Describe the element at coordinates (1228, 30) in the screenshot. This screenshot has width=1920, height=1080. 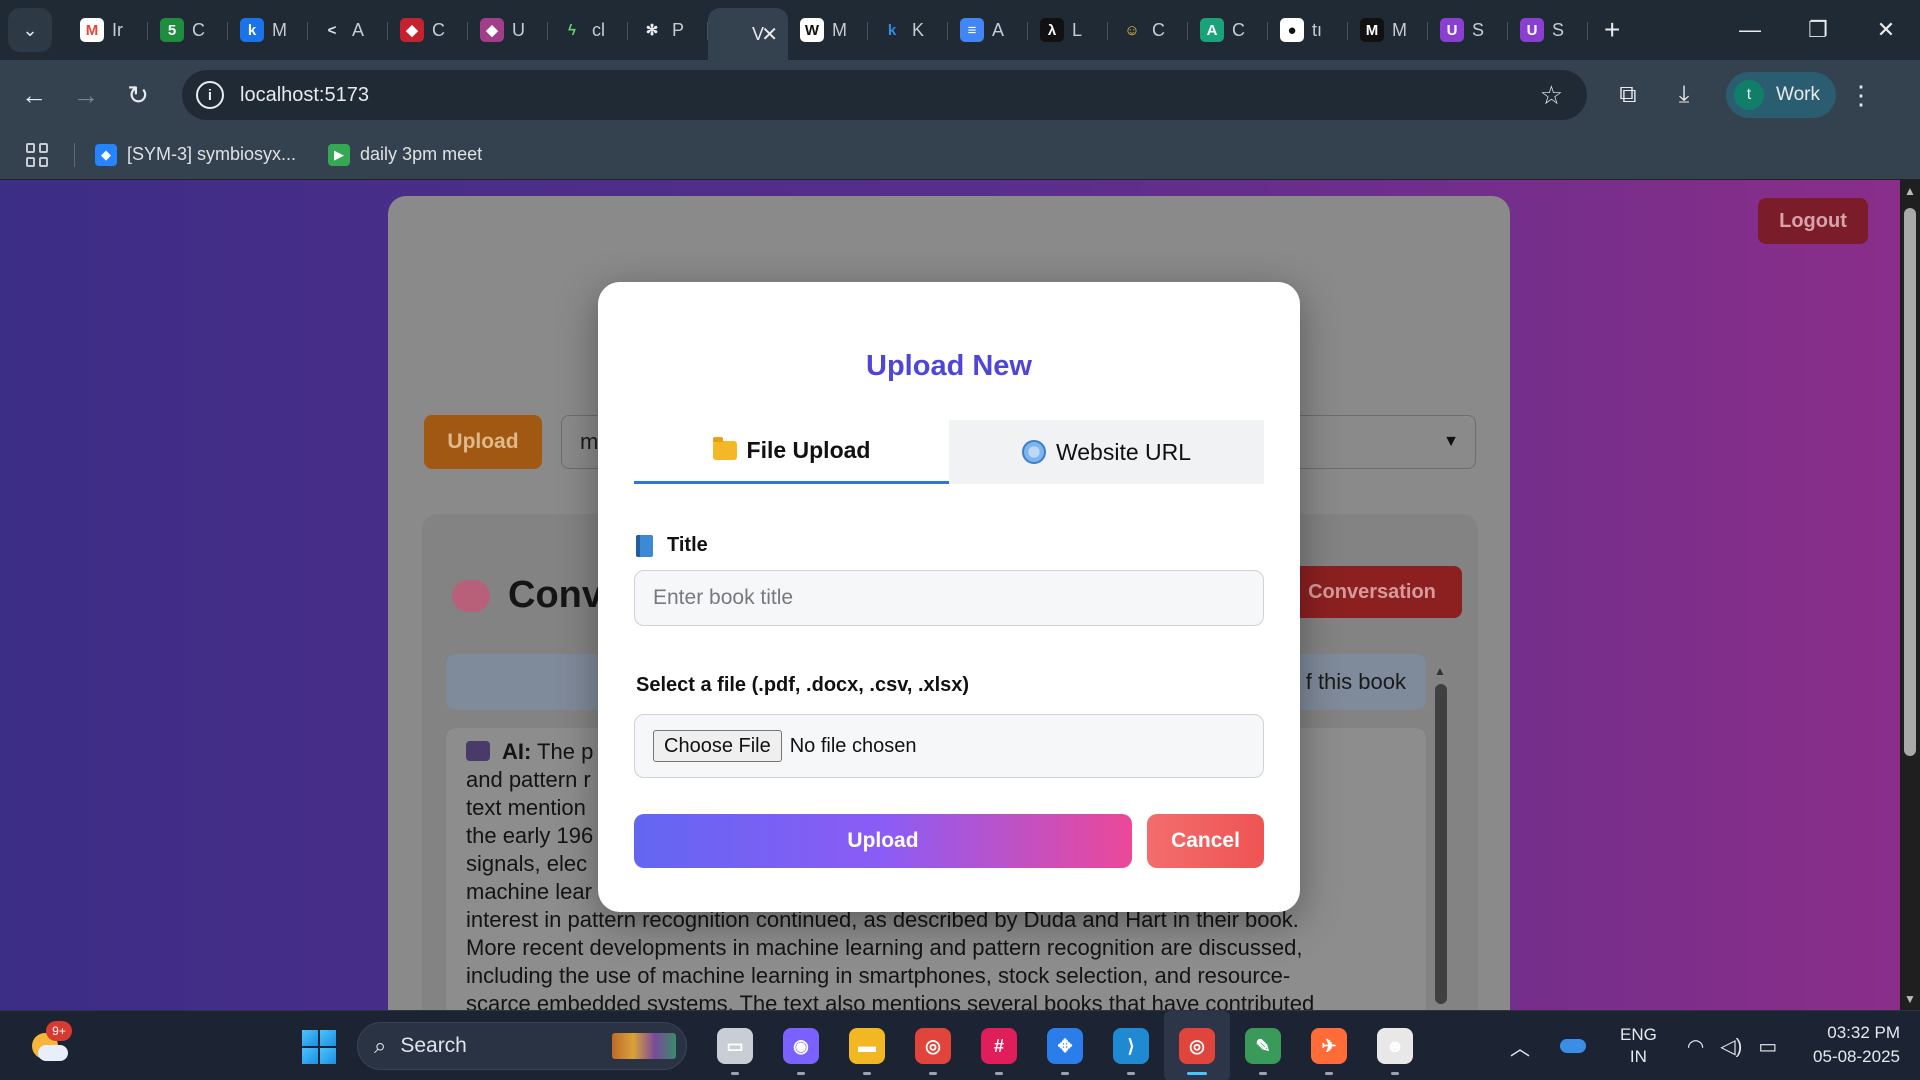
I see `browser-tab: AC` at that location.